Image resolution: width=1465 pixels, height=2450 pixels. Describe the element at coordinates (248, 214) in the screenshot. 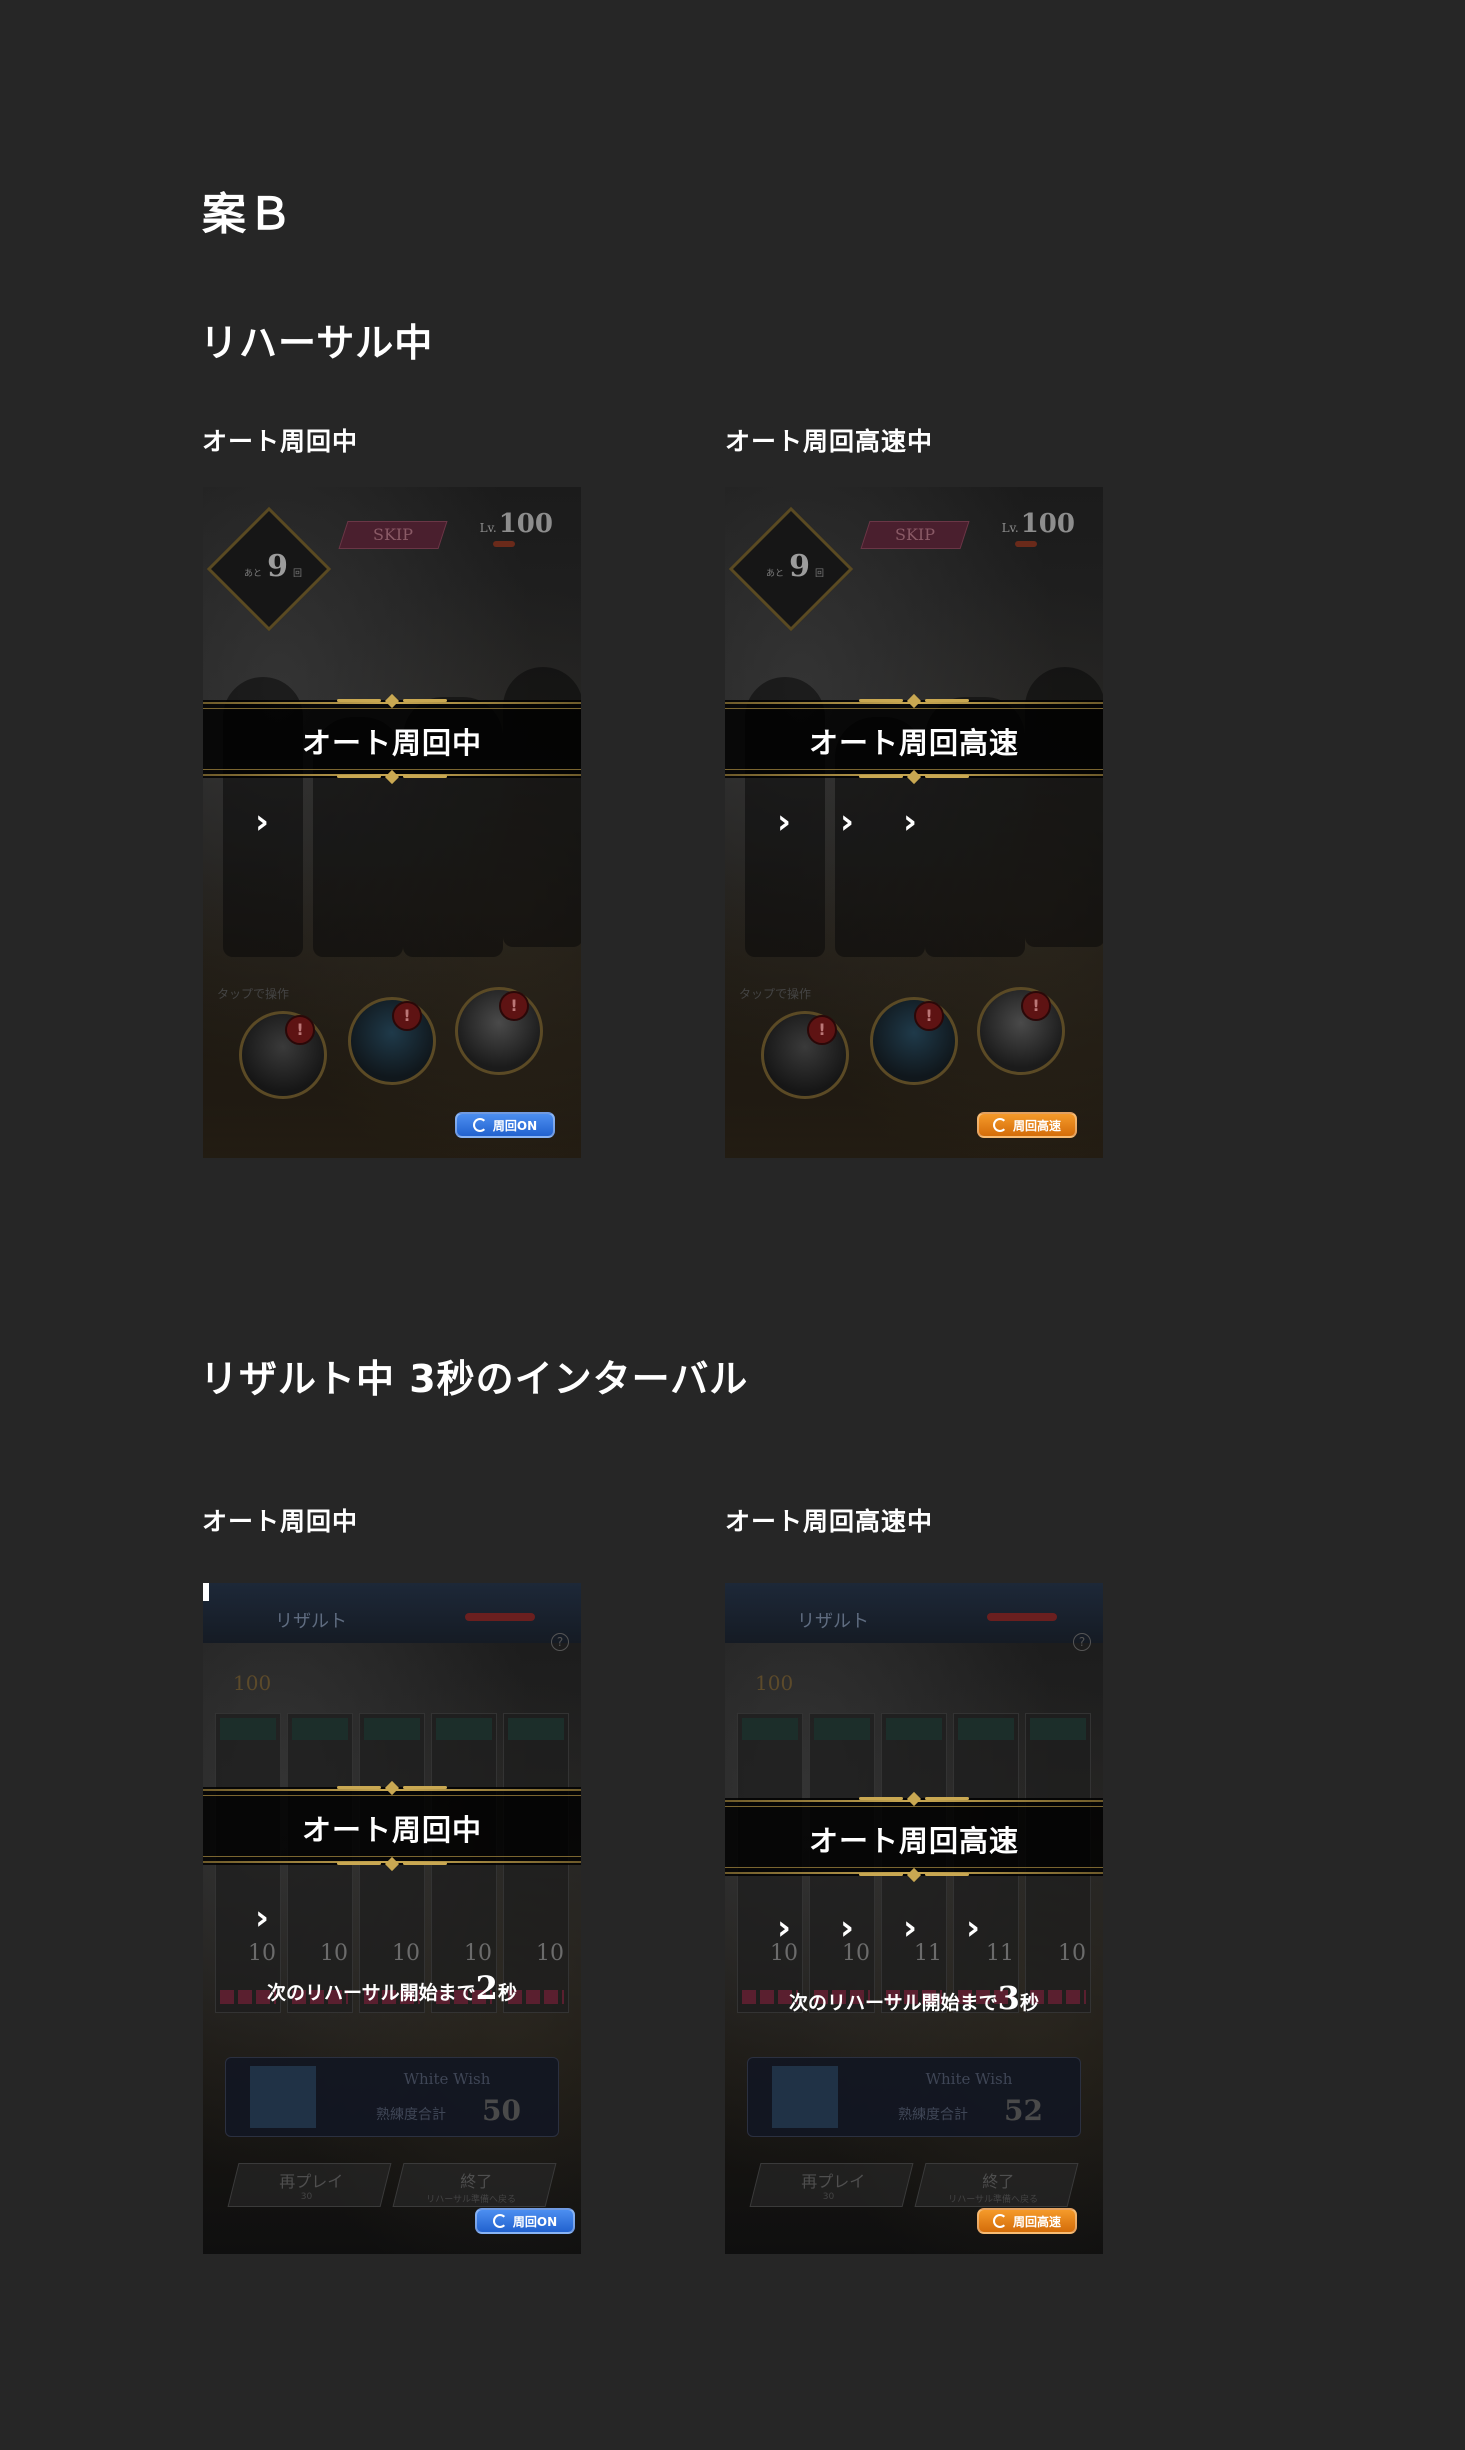

I see `page-heading: 案Ｂ` at that location.